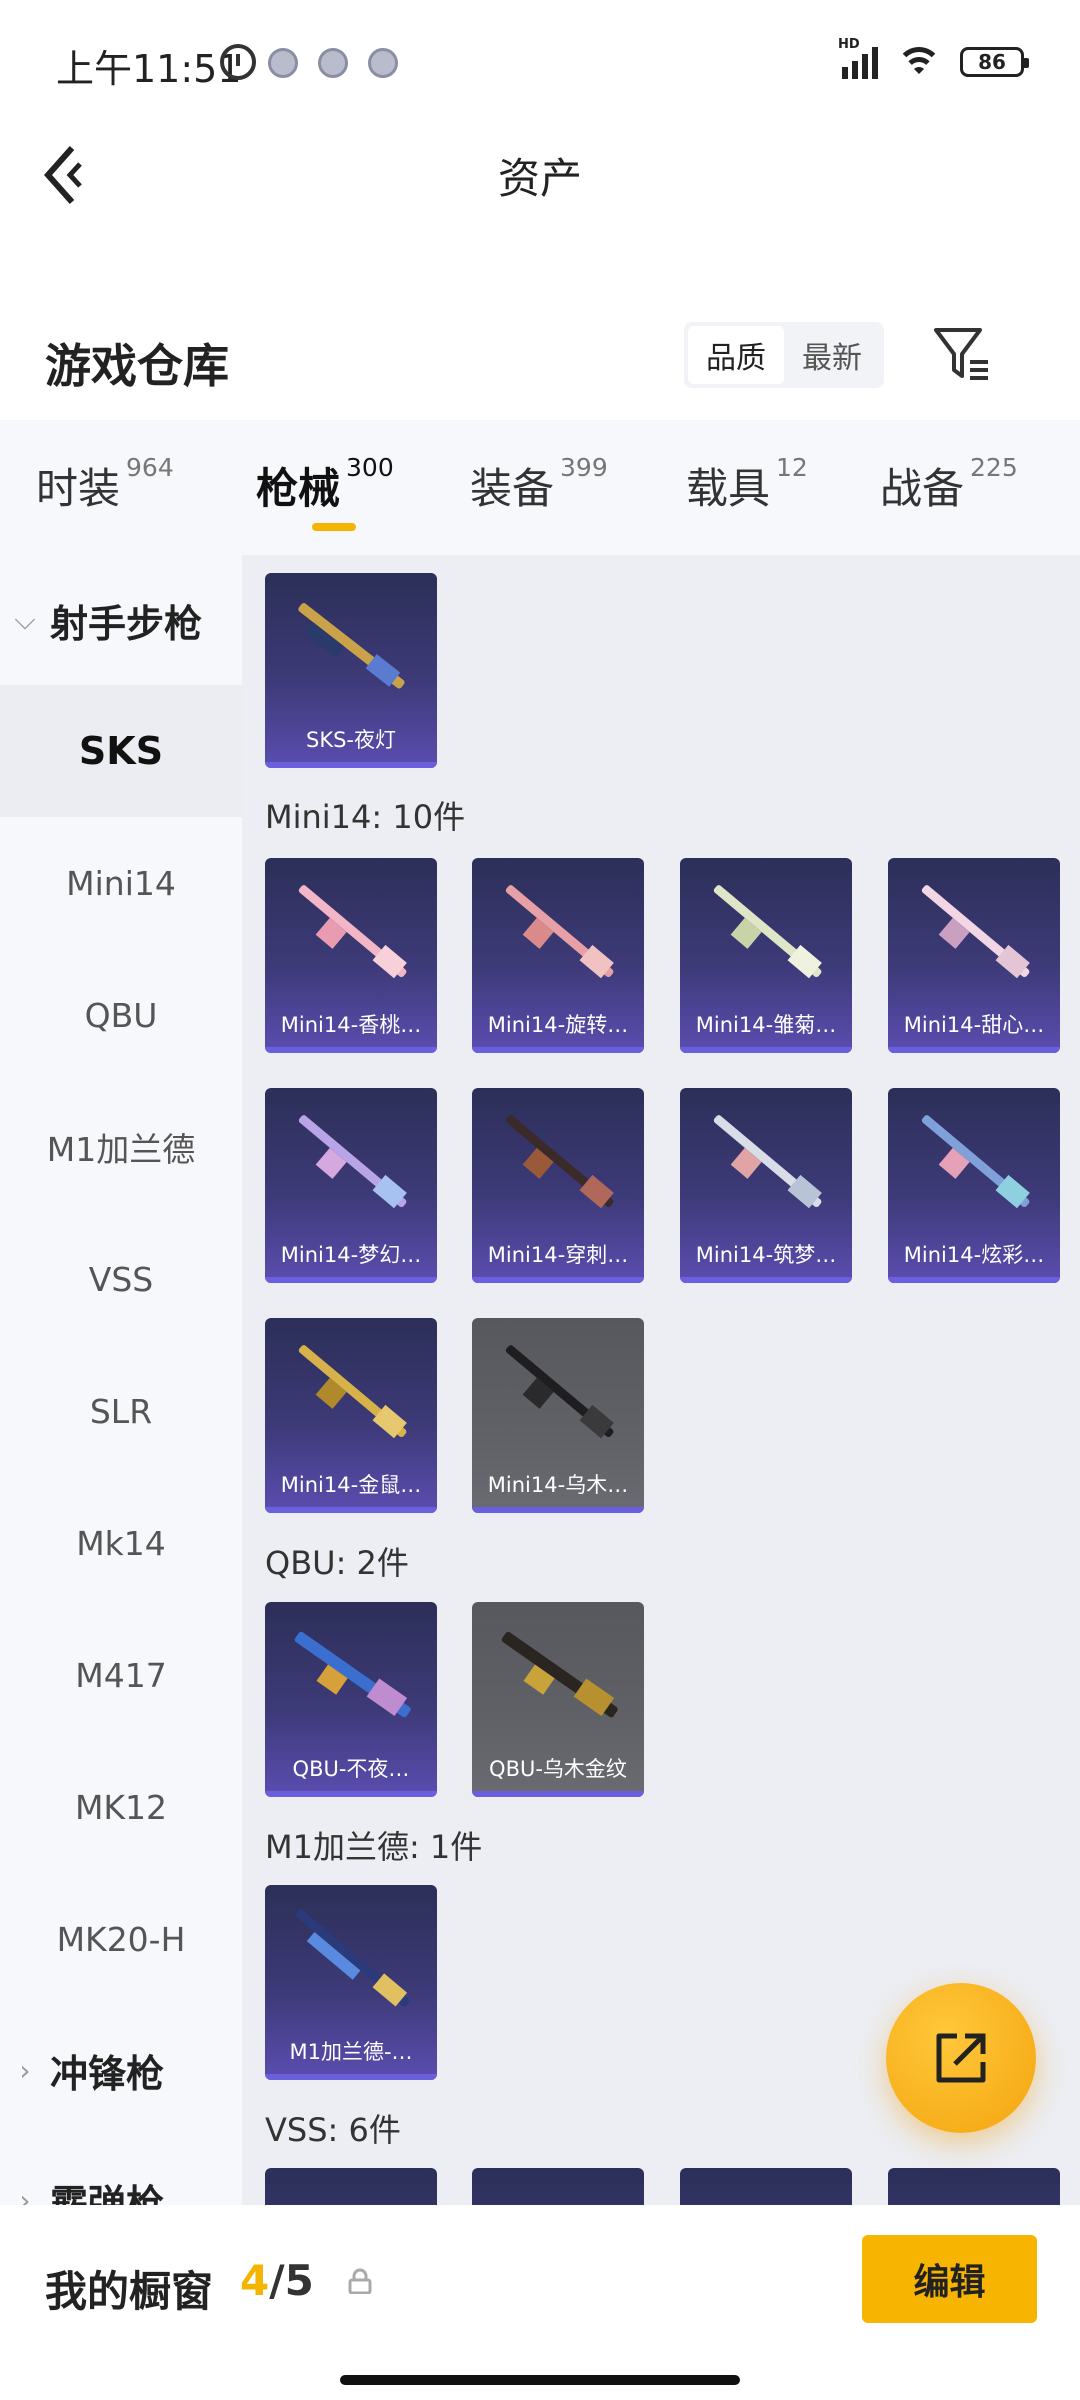 The width and height of the screenshot is (1080, 2400). What do you see at coordinates (584, 467) in the screenshot?
I see `tab-count: 399` at bounding box center [584, 467].